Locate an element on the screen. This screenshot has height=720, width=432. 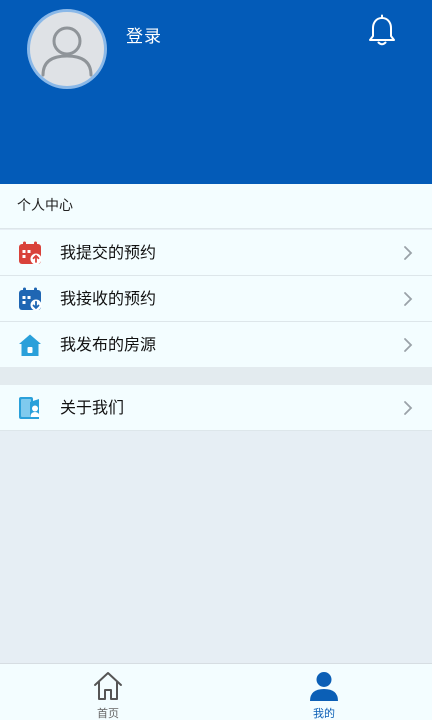
menu-item-published-listings: 我发布的房源 is located at coordinates (216, 345).